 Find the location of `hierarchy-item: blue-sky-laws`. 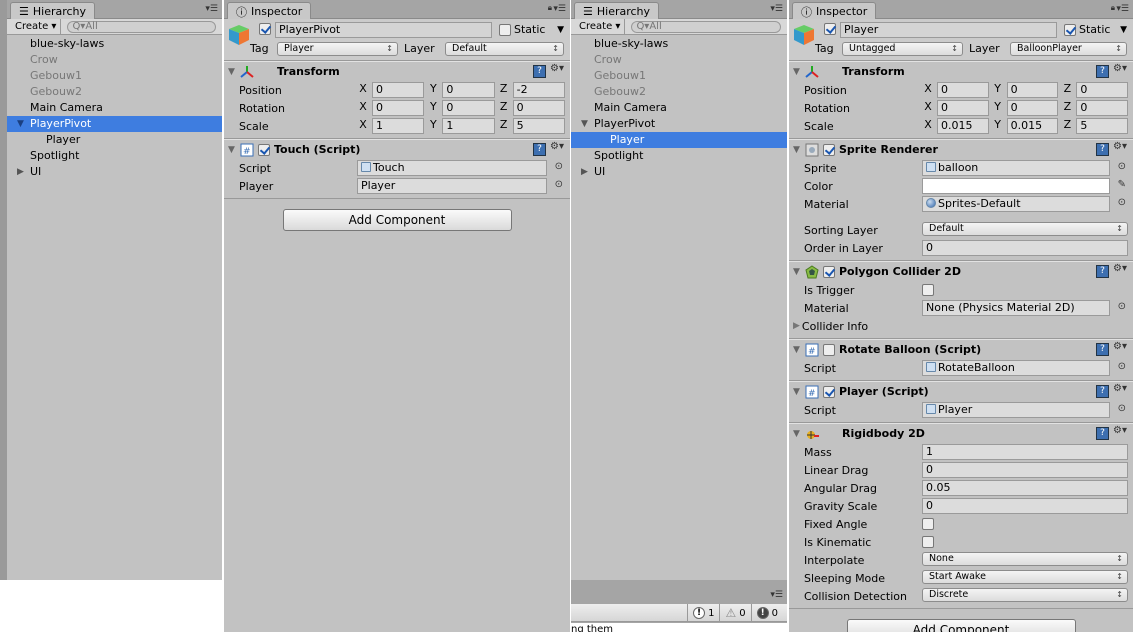

hierarchy-item: blue-sky-laws is located at coordinates (114, 44).